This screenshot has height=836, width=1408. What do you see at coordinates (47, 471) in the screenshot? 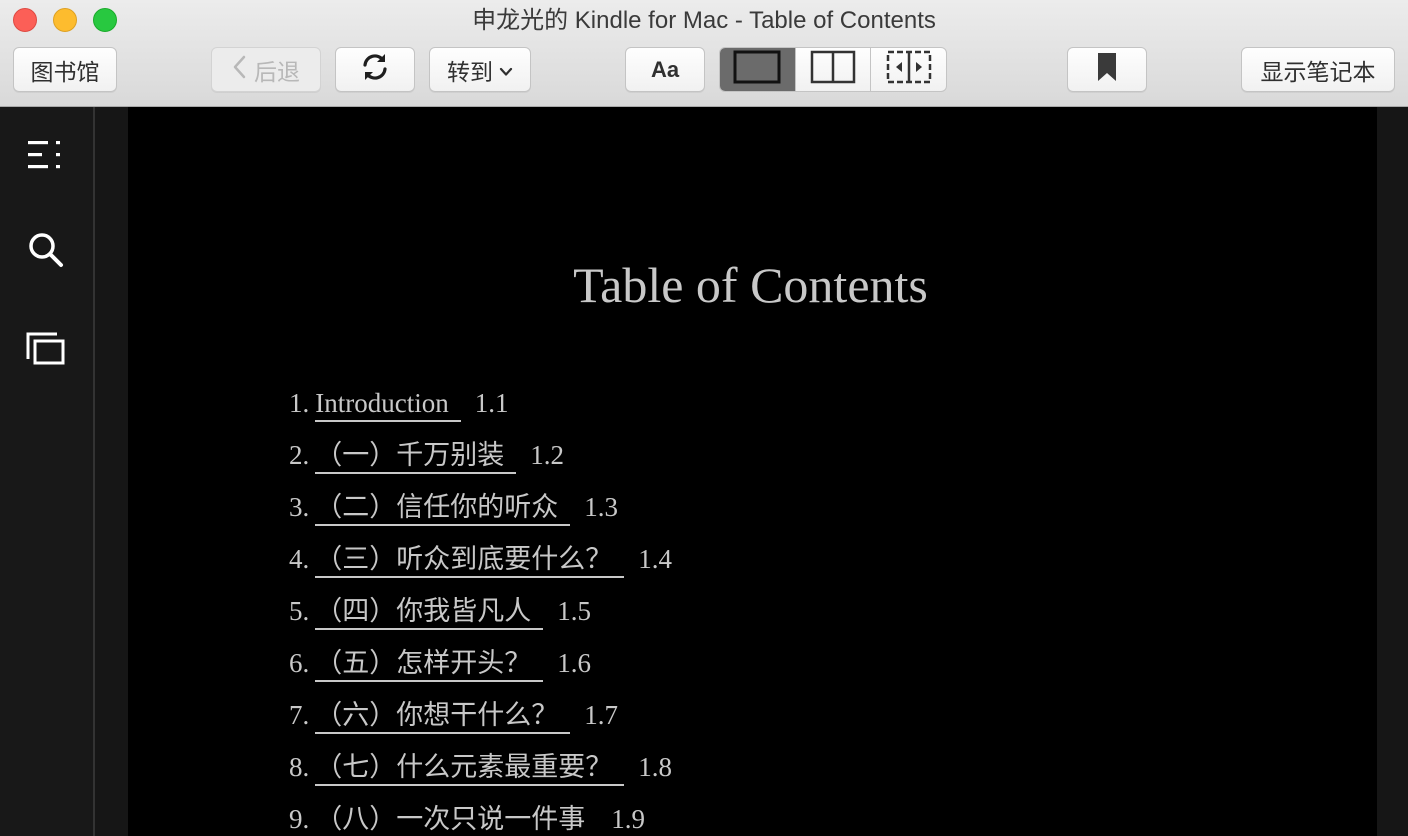
I see `sidebar` at bounding box center [47, 471].